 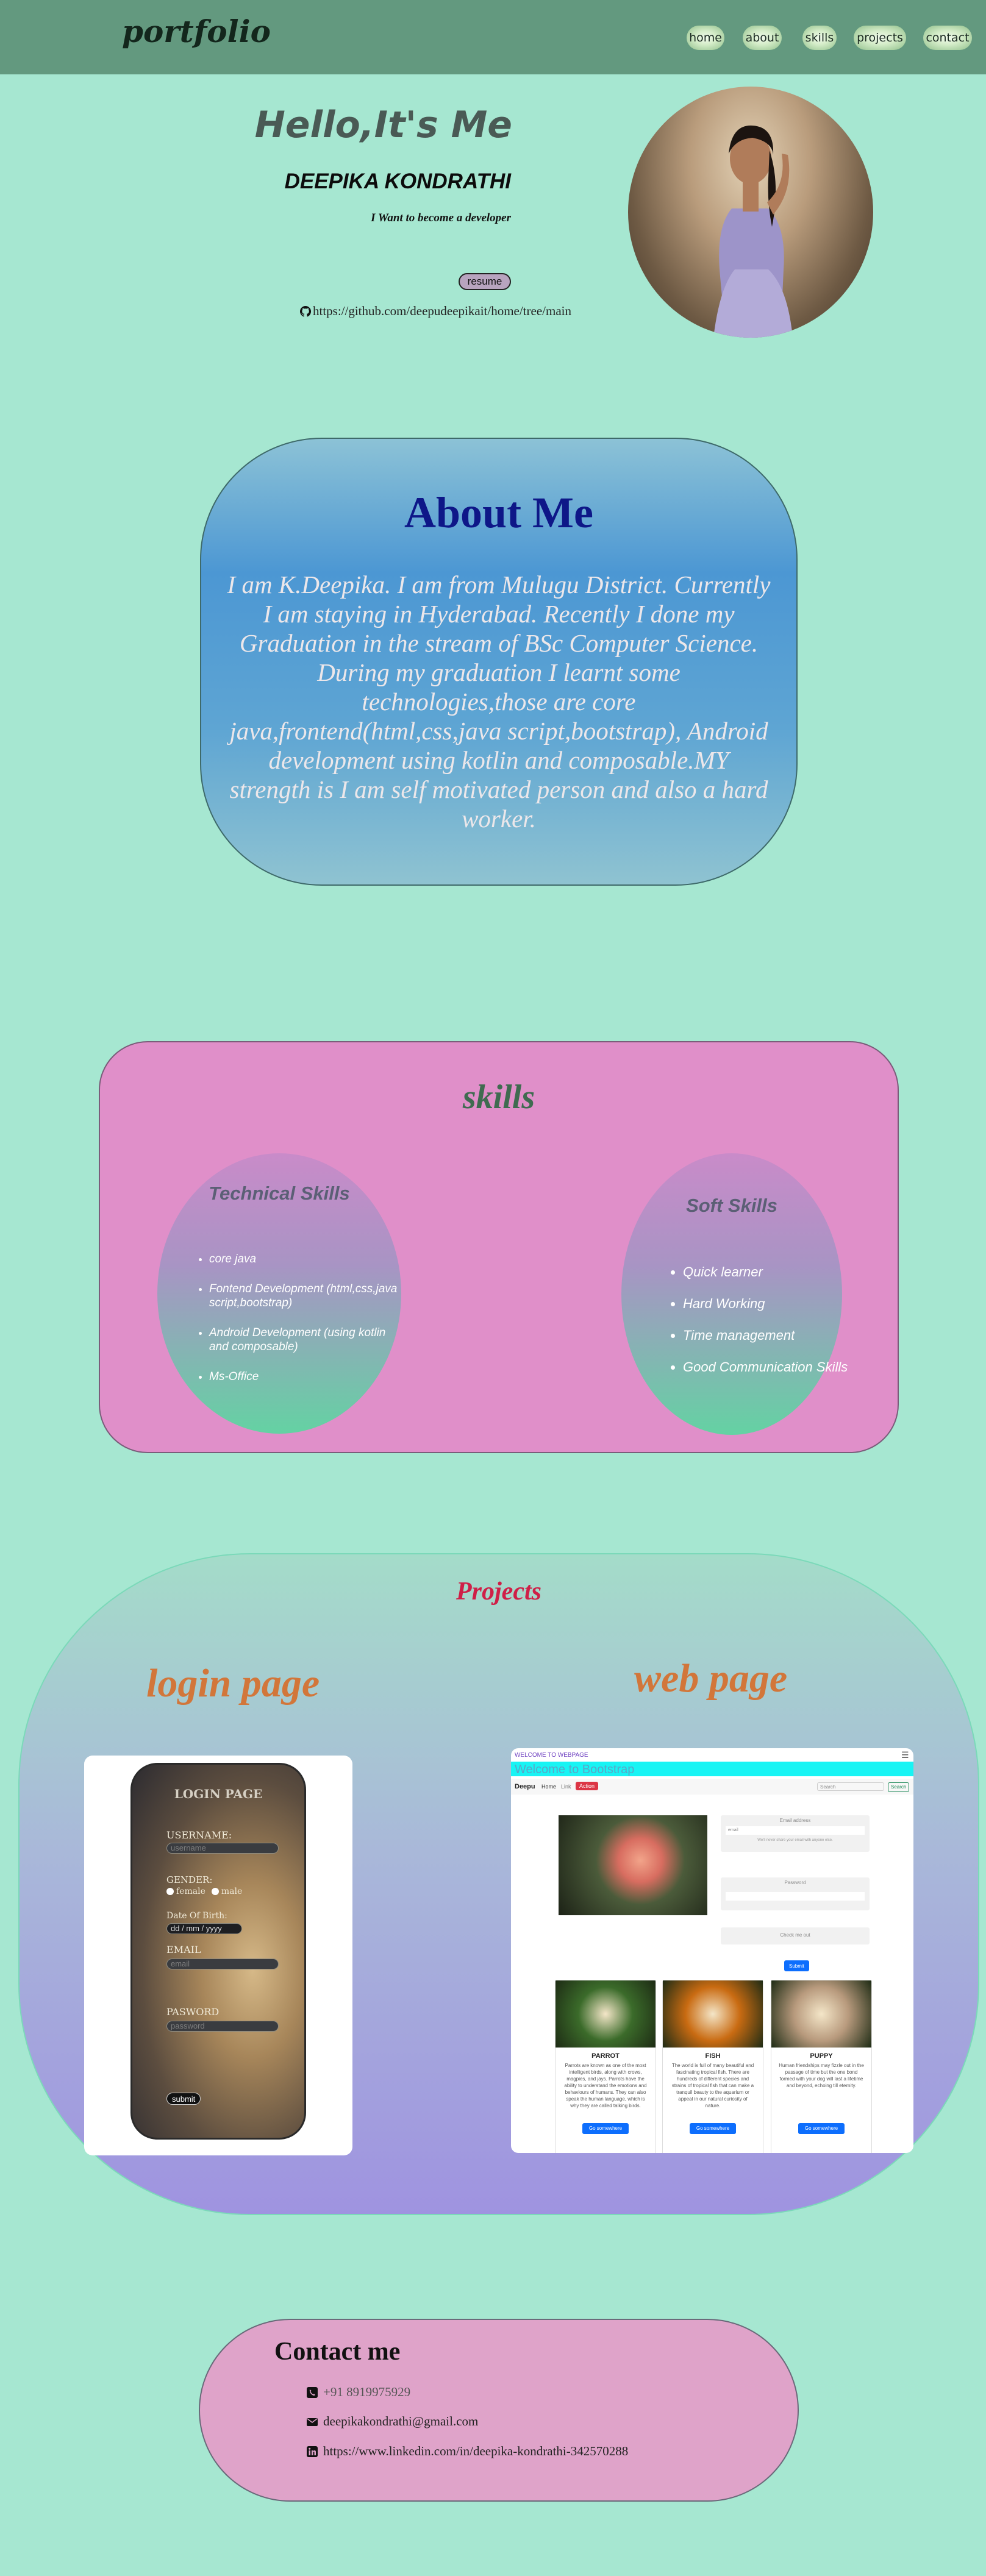 I want to click on webpage-email-label: Email address, so click(x=795, y=1820).